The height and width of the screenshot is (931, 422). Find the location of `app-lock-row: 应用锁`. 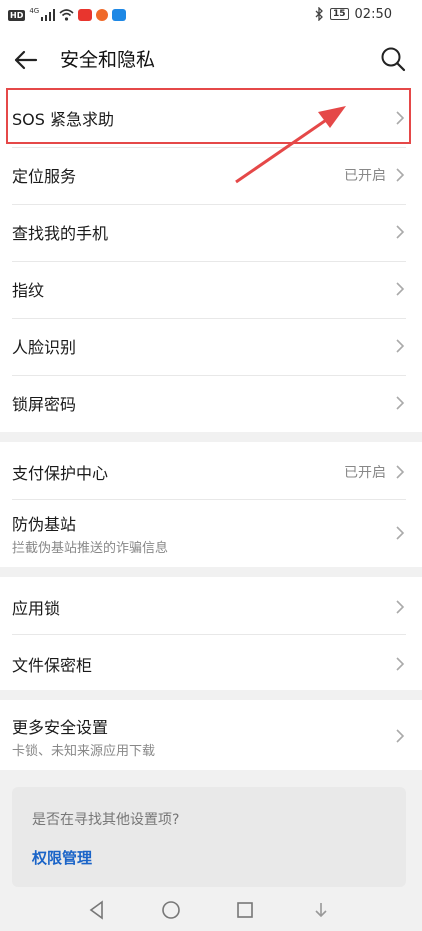

app-lock-row: 应用锁 is located at coordinates (211, 605).